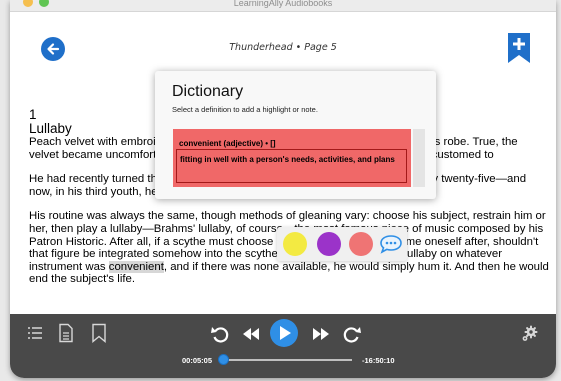 The width and height of the screenshot is (561, 381). I want to click on fast-forward-icon, so click(352, 335).